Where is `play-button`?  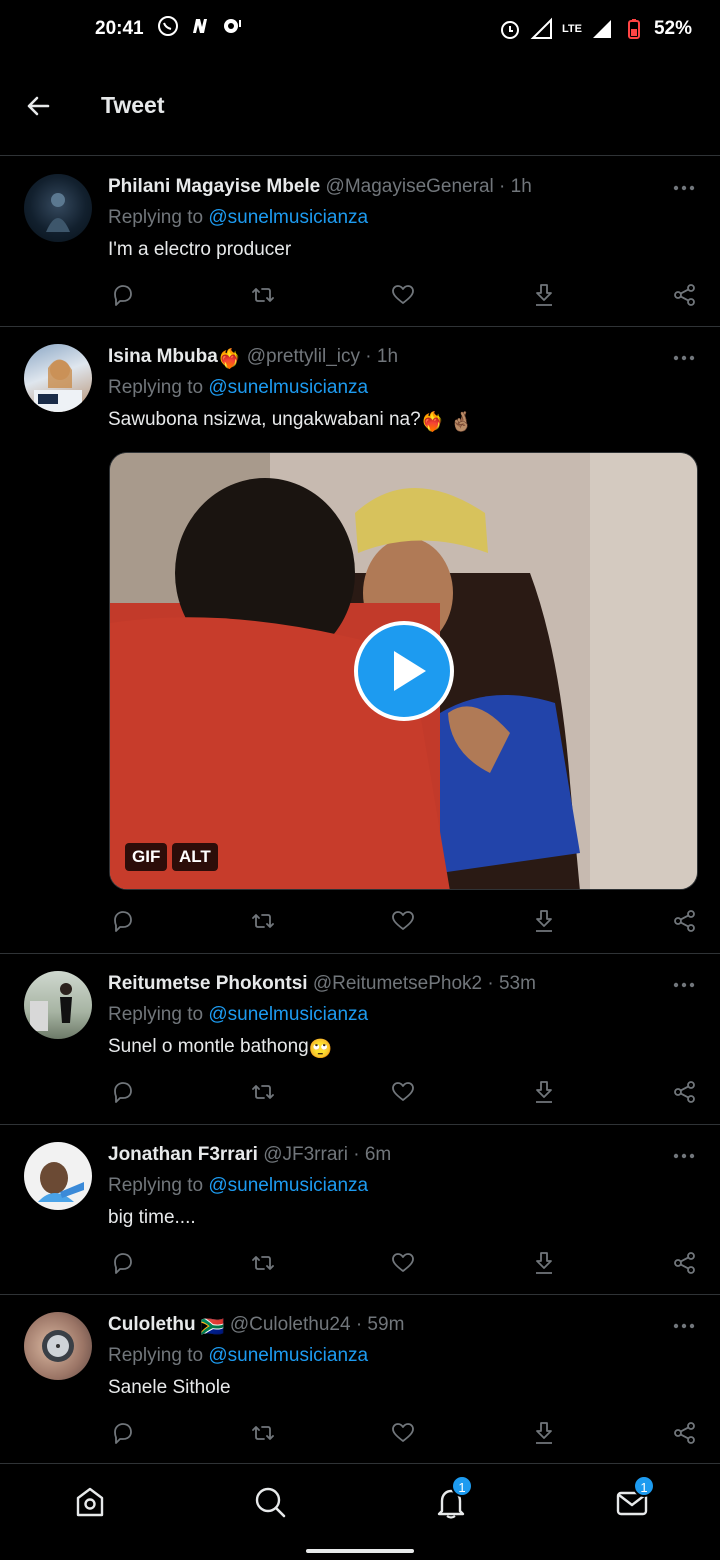 play-button is located at coordinates (404, 671).